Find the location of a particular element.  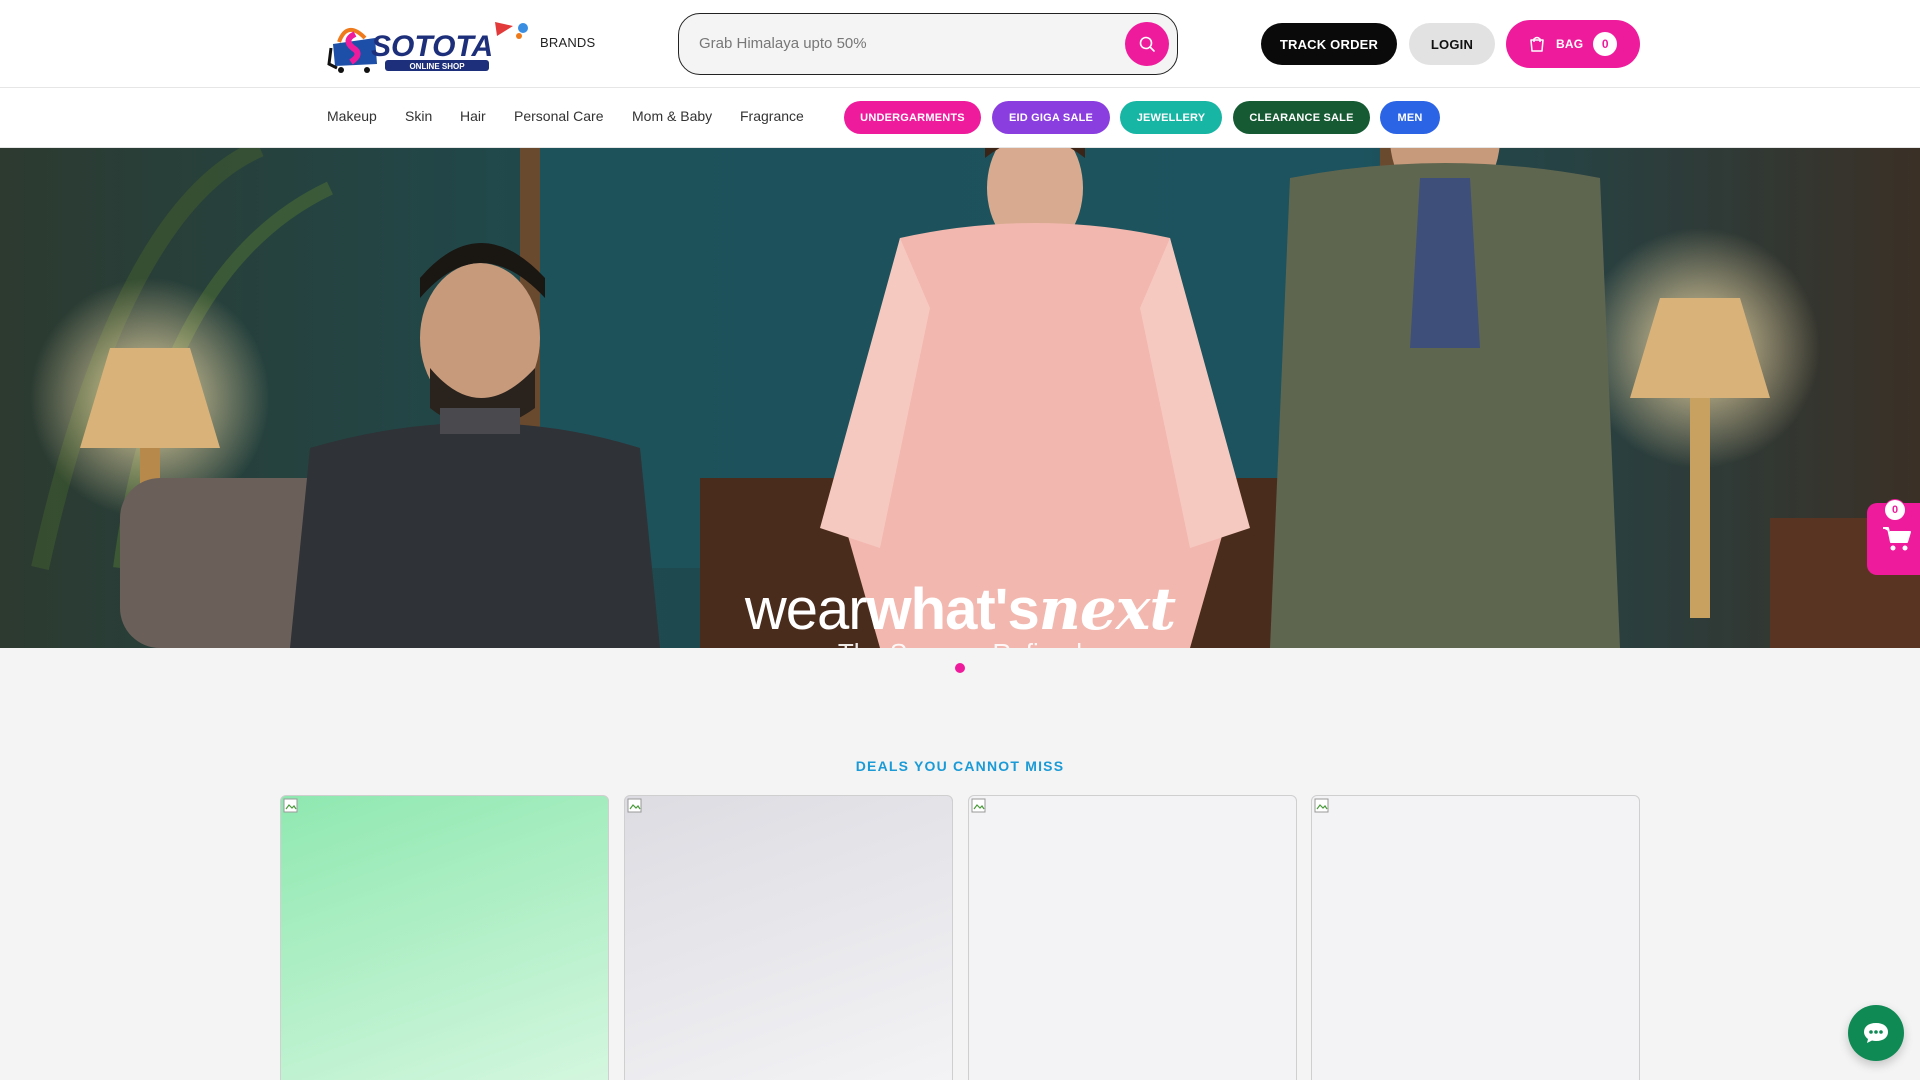

pill-men: MEN is located at coordinates (1410, 117).